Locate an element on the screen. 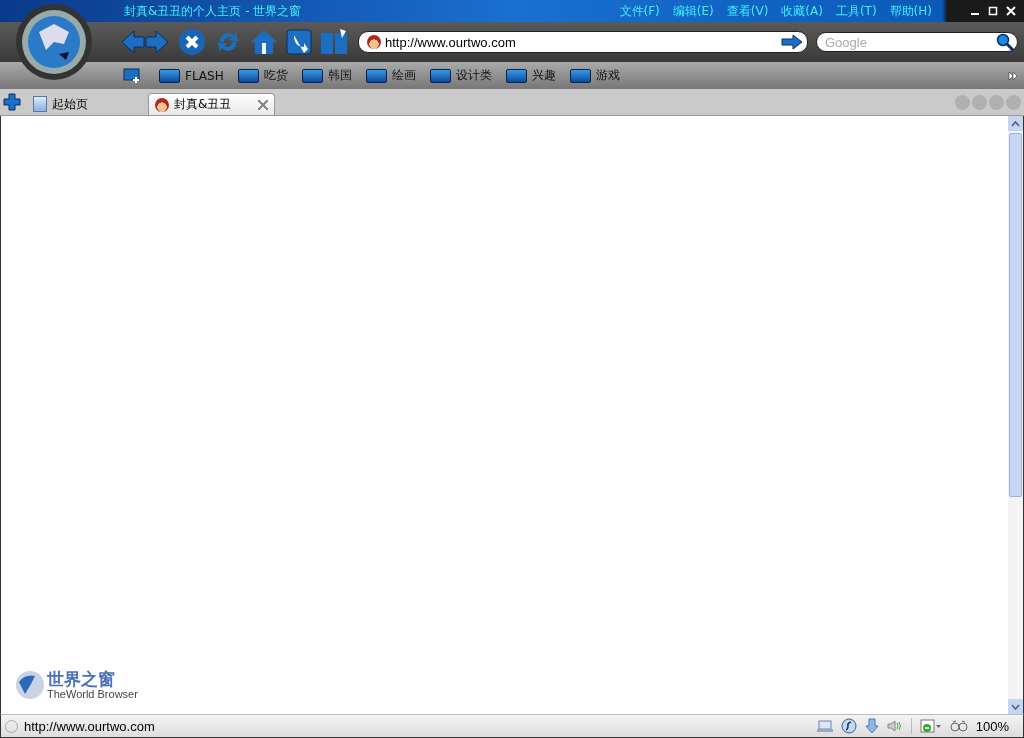 This screenshot has height=738, width=1024. window-title: 封真&丑丑的个人主页 - 世界之窗 is located at coordinates (213, 11).